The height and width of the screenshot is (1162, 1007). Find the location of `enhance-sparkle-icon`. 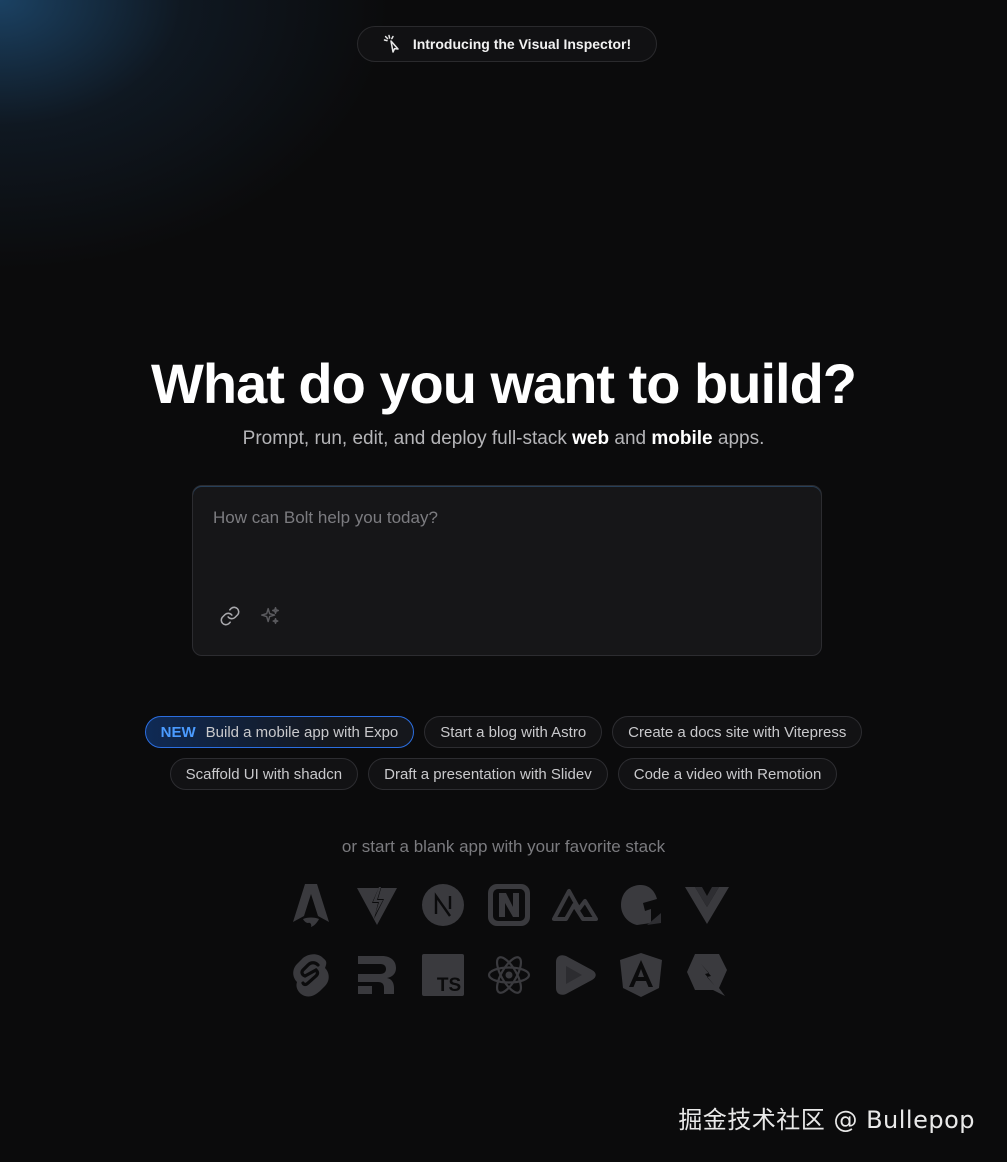

enhance-sparkle-icon is located at coordinates (270, 618).